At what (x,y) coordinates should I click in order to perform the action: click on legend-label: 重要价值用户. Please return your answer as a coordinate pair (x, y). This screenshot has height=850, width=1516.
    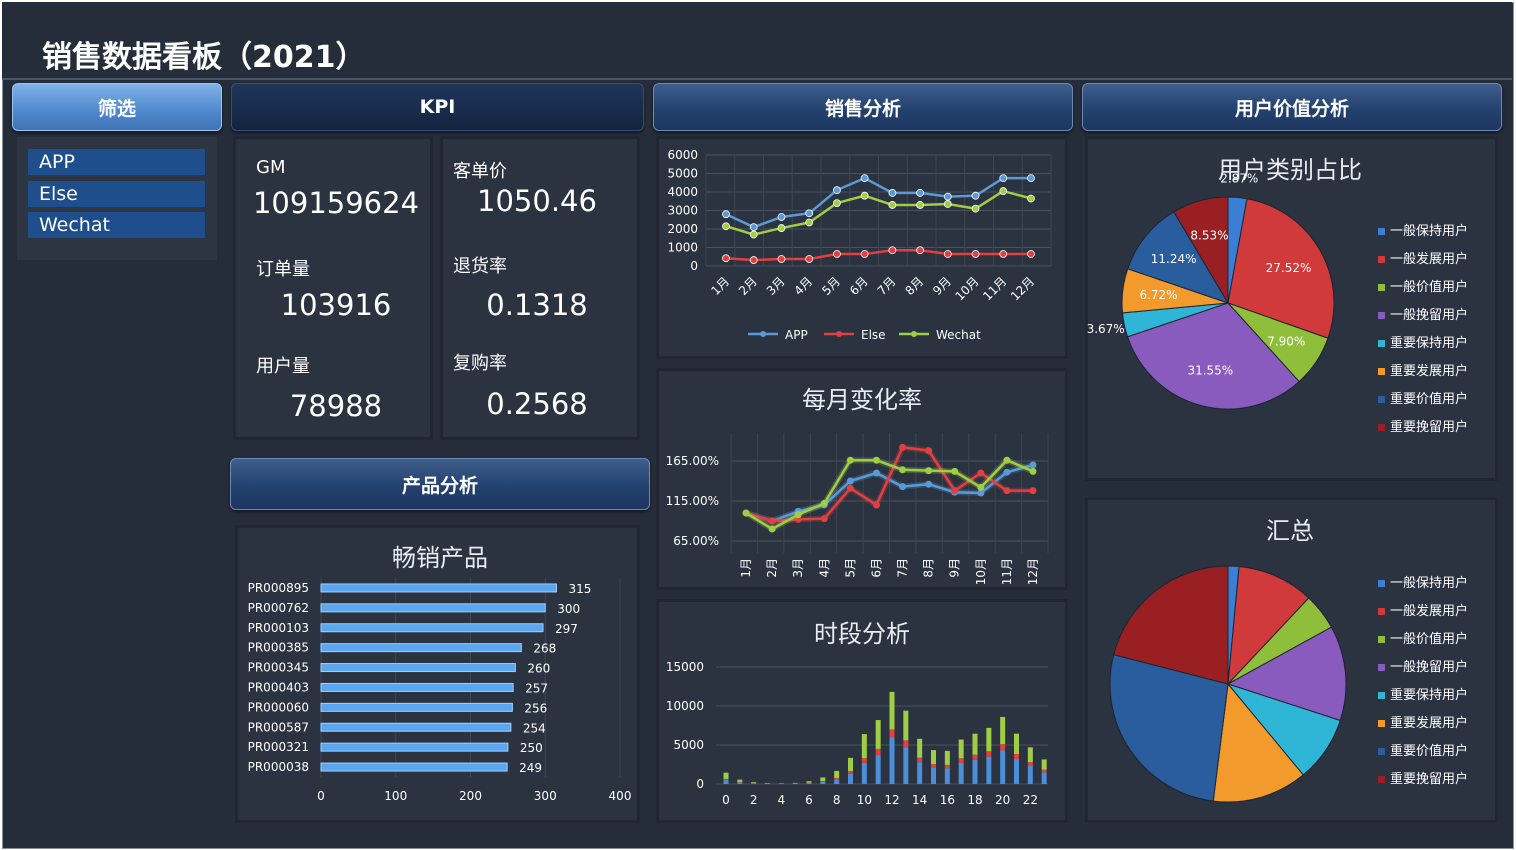
    Looking at the image, I should click on (1429, 751).